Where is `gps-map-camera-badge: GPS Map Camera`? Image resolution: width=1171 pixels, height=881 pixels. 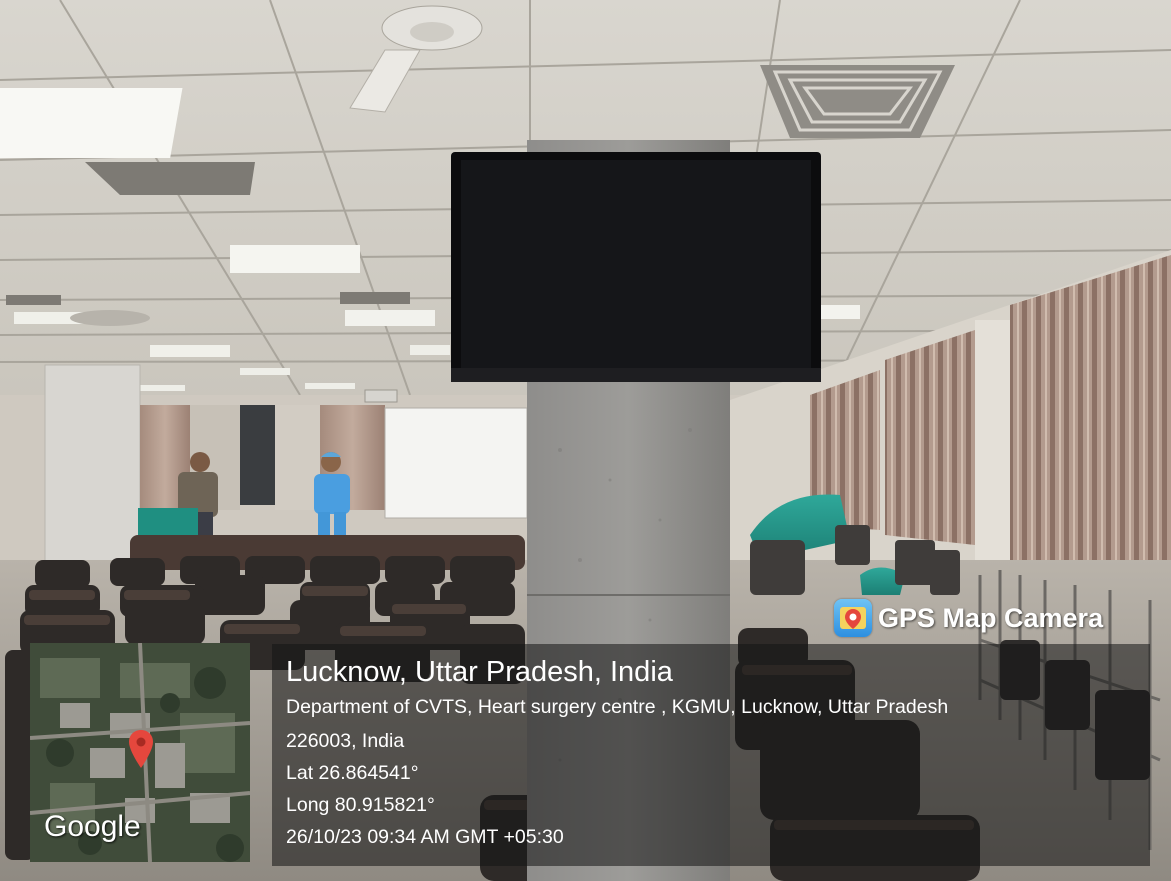 gps-map-camera-badge: GPS Map Camera is located at coordinates (968, 618).